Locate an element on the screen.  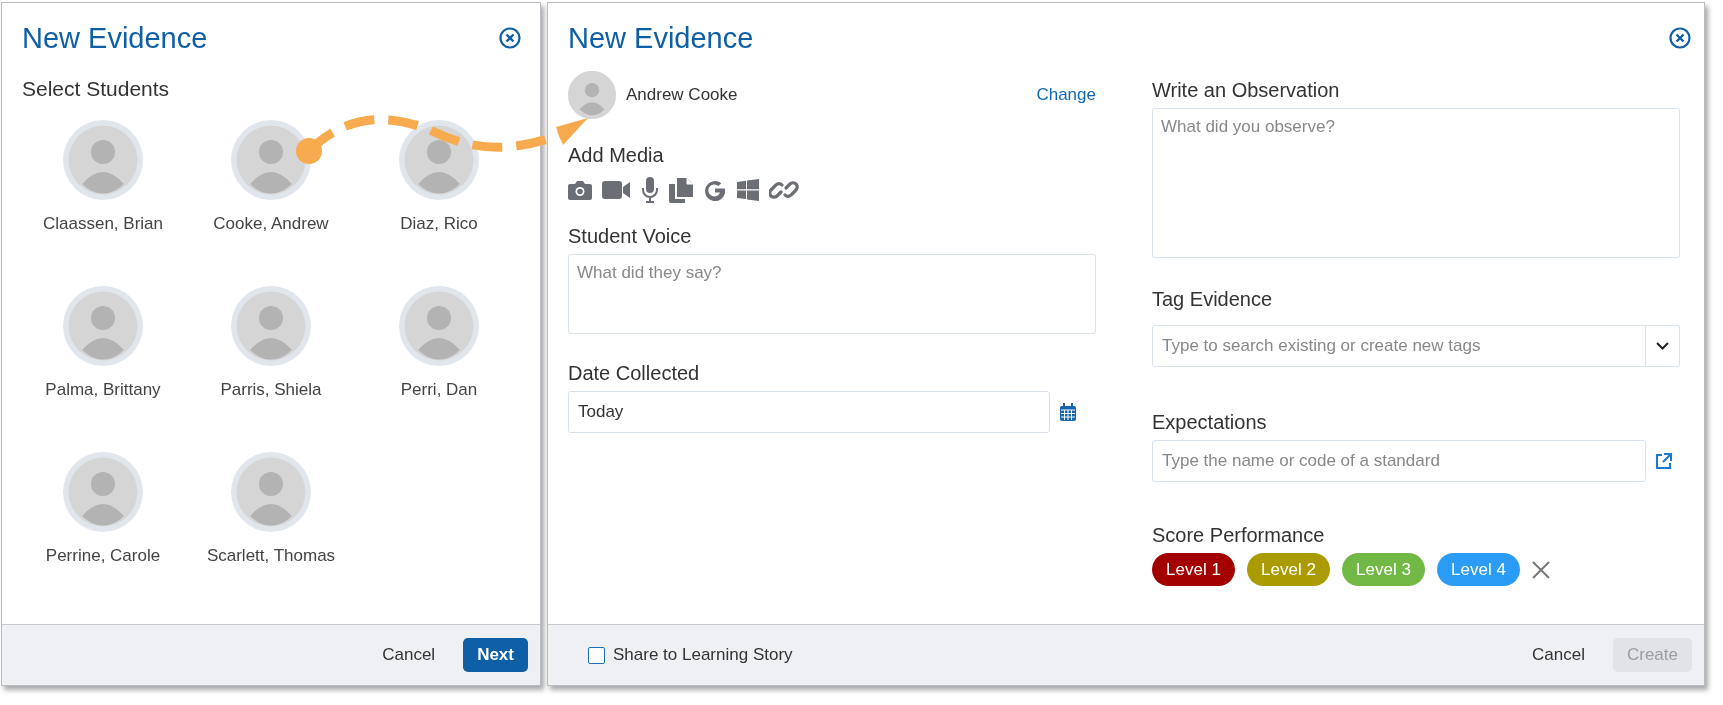
student-name: Claassen, Brian is located at coordinates (103, 224).